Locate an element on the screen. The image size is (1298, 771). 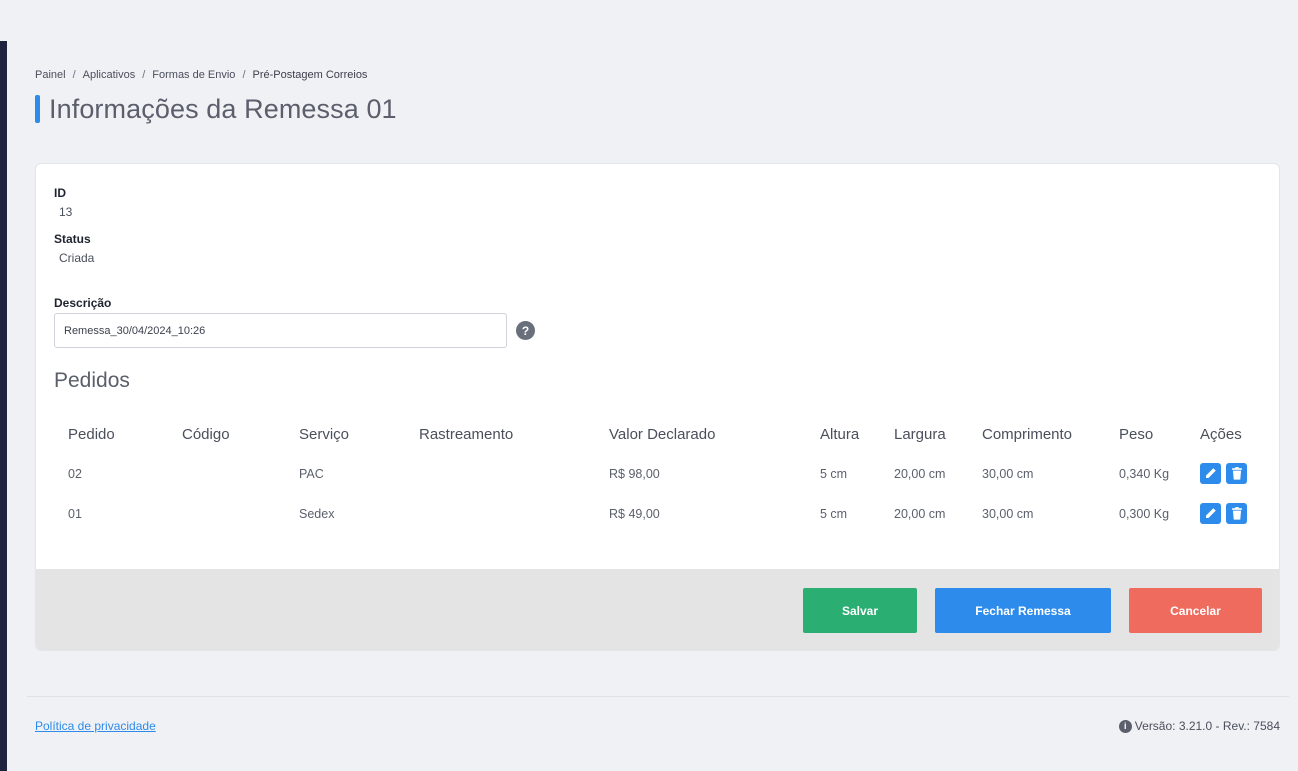
status-label: Status is located at coordinates (72, 239).